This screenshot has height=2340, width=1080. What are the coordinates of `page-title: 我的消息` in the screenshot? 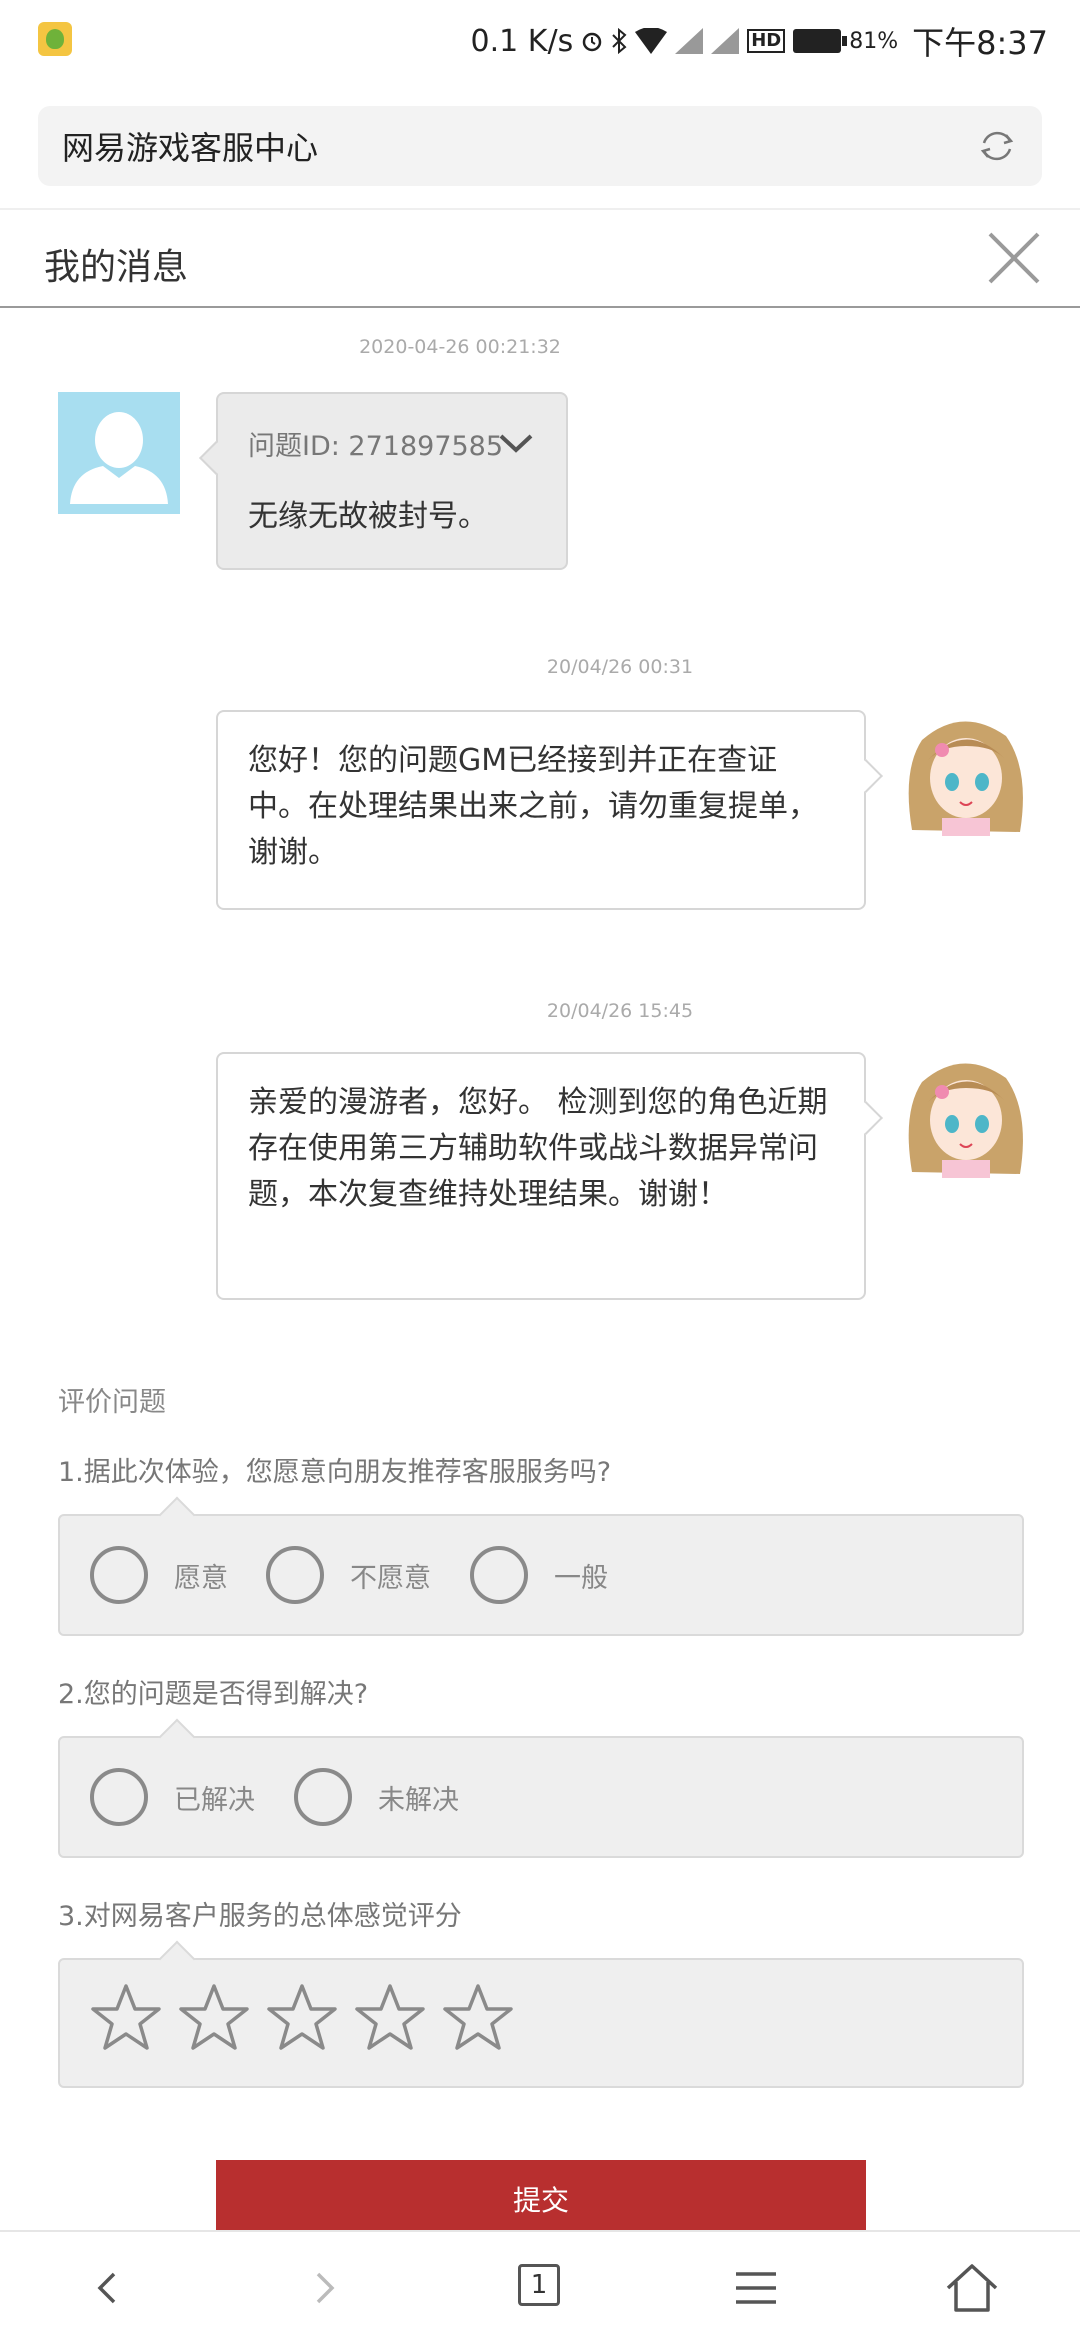 It's located at (116, 267).